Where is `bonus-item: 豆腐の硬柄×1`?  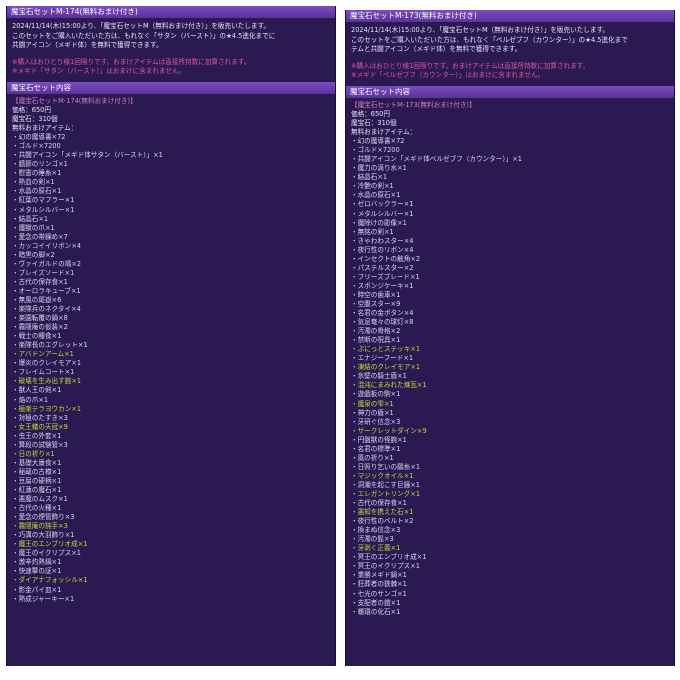
bonus-item: 豆腐の硬柄×1 is located at coordinates (171, 481).